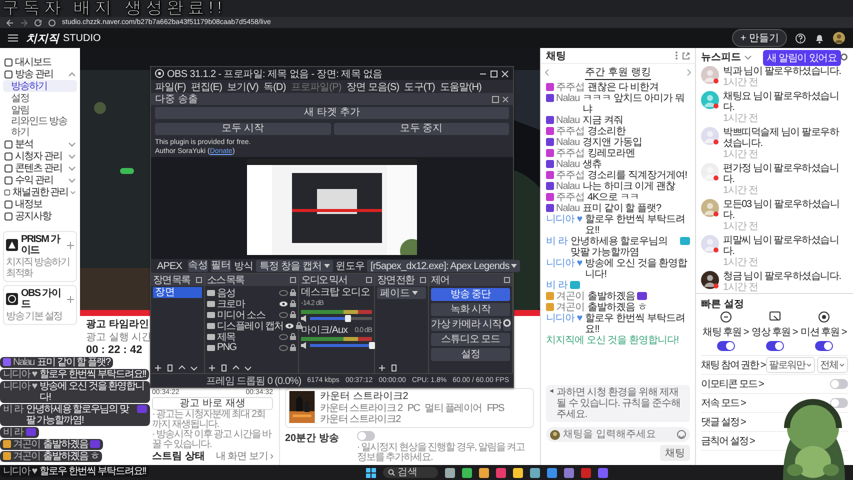 Image resolution: width=853 pixels, height=480 pixels. I want to click on avatar, so click(839, 38).